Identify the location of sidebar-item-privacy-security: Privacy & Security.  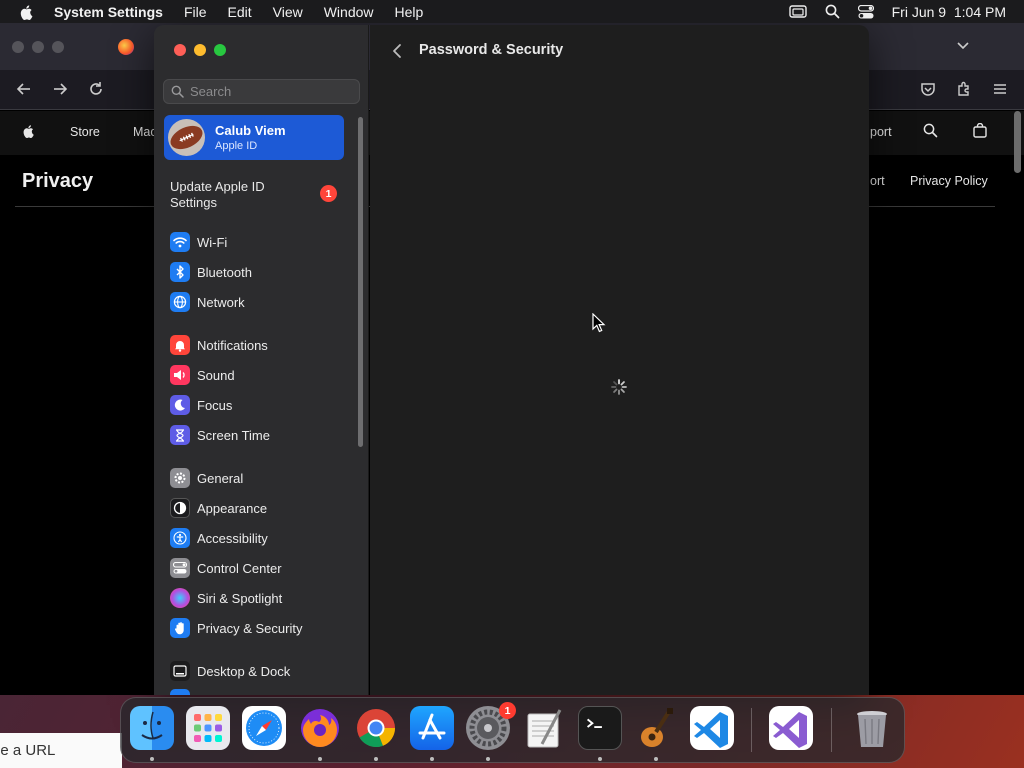
(236, 628).